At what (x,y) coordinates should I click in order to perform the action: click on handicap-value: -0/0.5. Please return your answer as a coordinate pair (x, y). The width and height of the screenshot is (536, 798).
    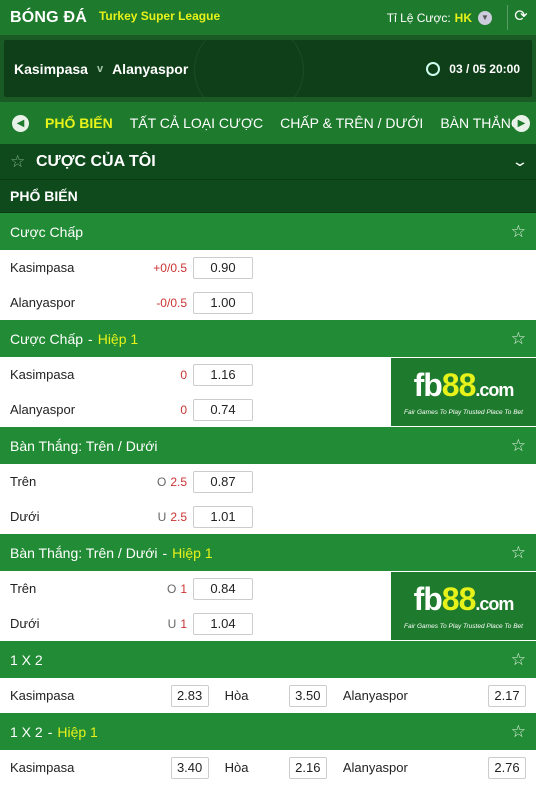
    Looking at the image, I should click on (171, 302).